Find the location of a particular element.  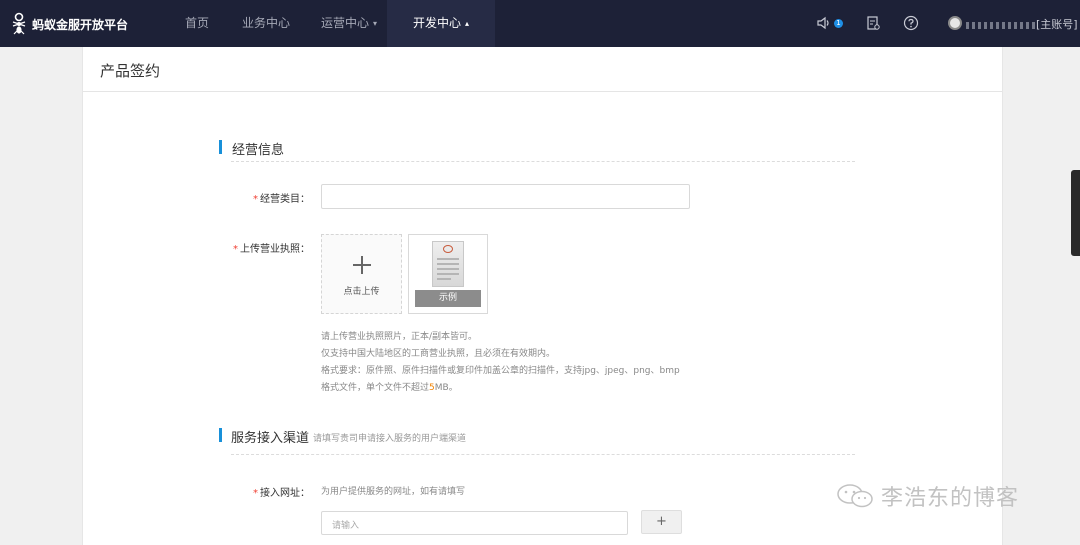

title-divider is located at coordinates (542, 91).